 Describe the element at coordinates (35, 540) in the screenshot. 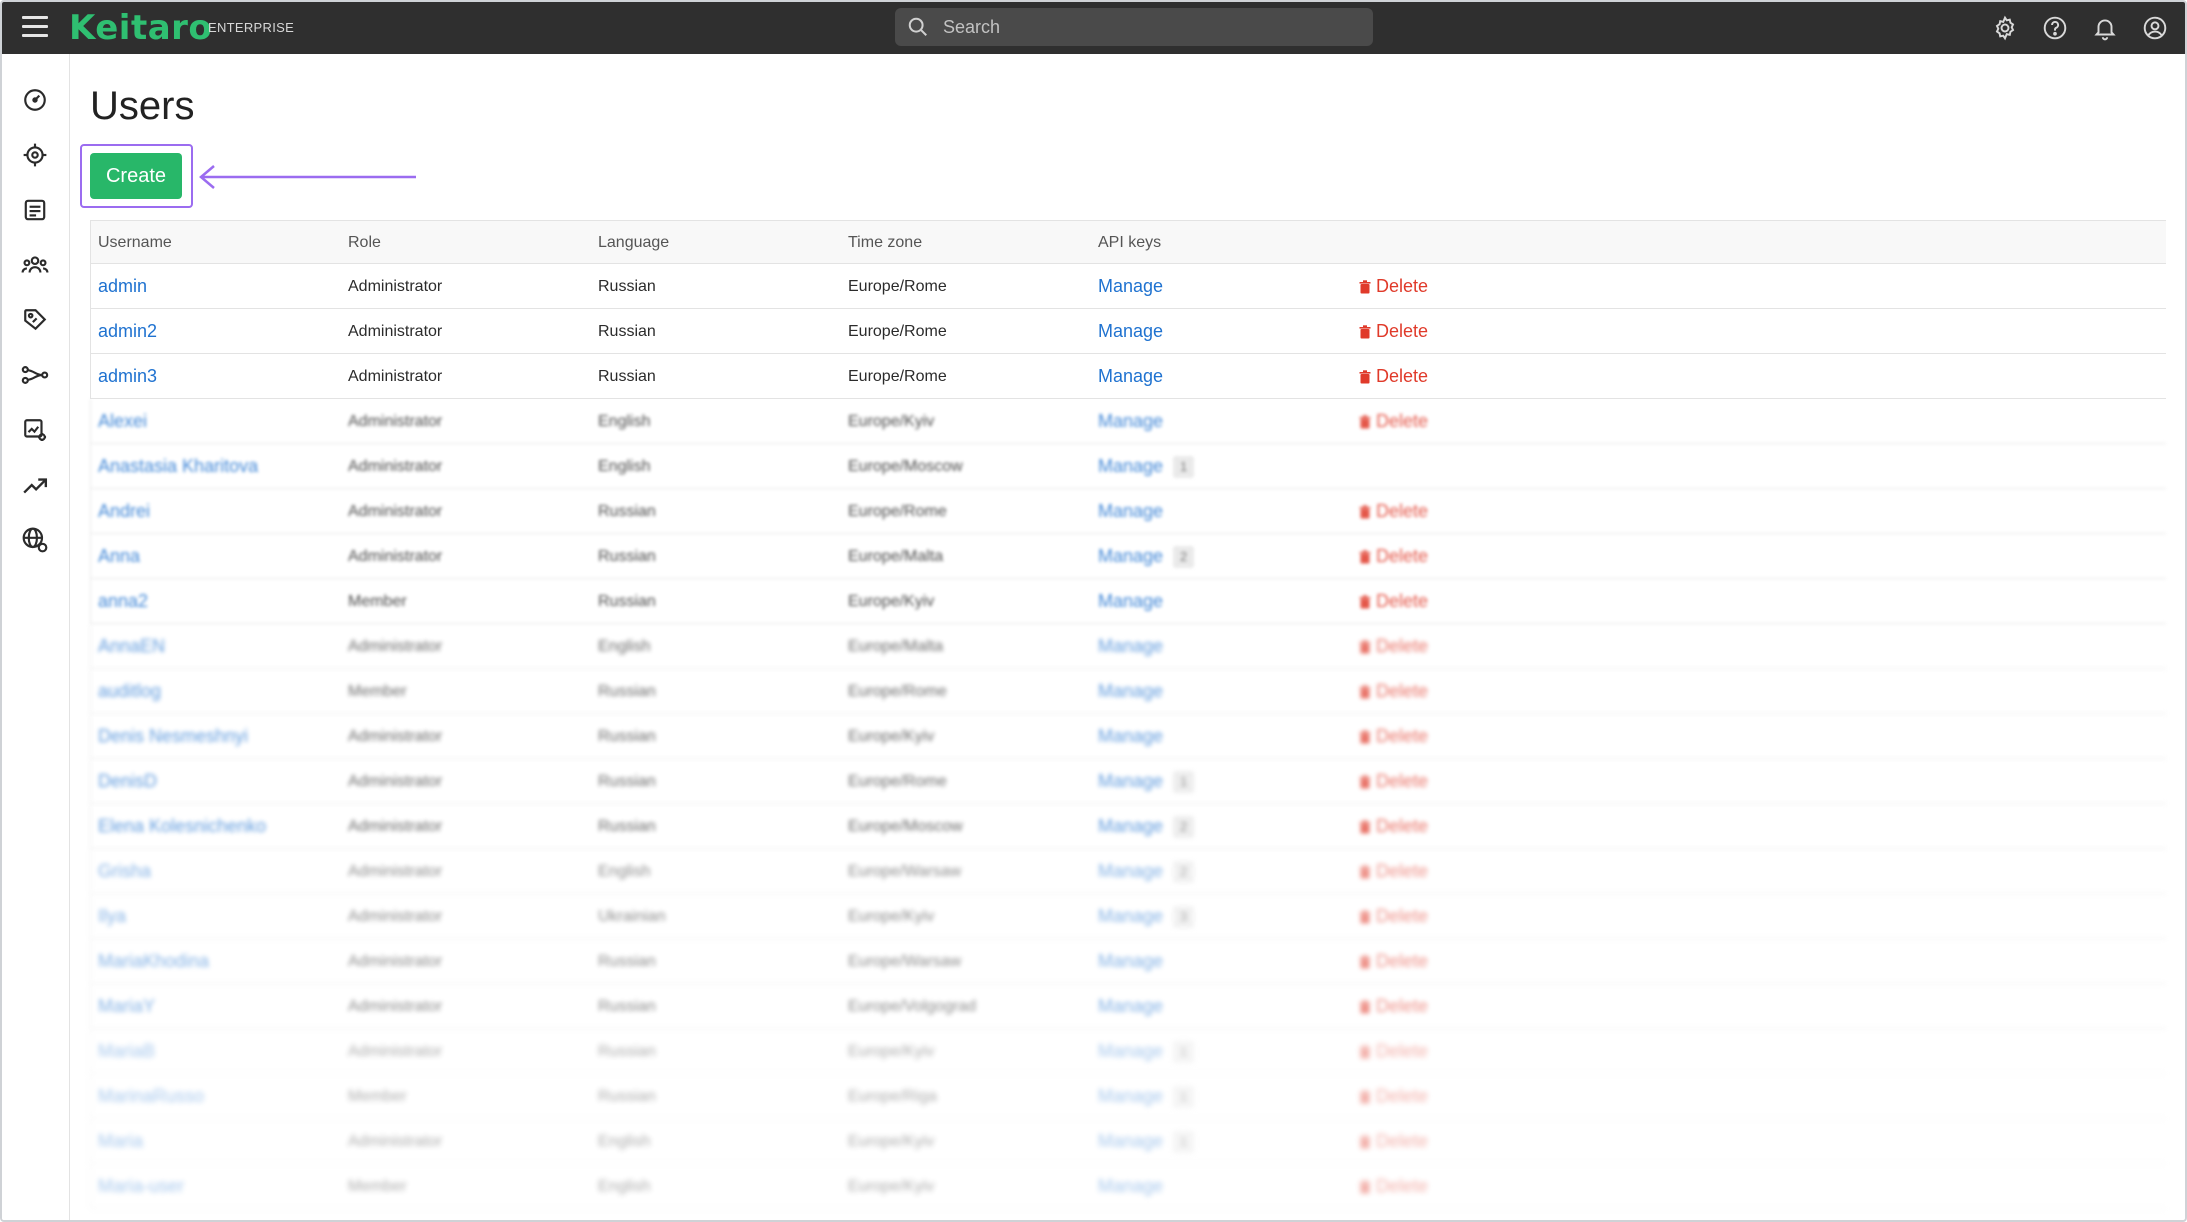

I see `domains-icon` at that location.